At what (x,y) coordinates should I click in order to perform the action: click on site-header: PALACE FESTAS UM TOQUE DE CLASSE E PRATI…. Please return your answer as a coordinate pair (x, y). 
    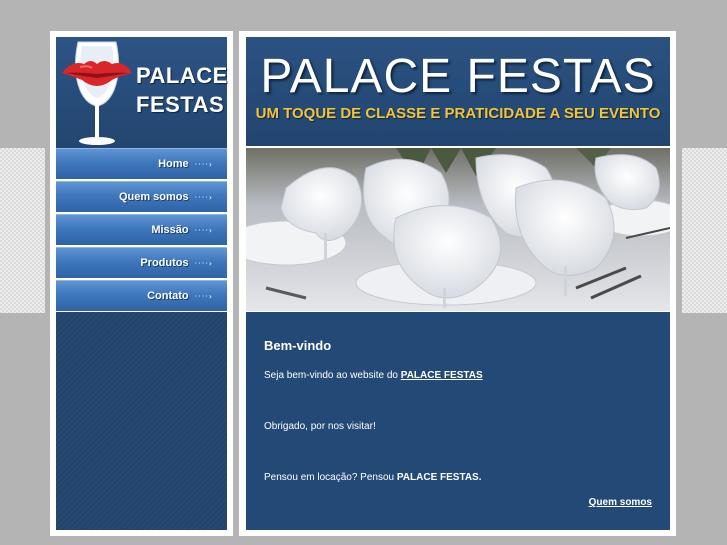
    Looking at the image, I should click on (458, 91).